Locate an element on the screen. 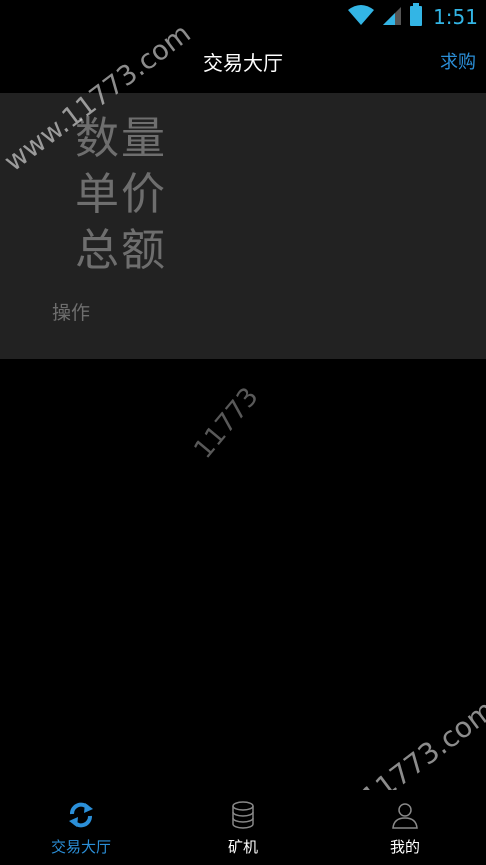  status-icons: 1:51 is located at coordinates (412, 17).